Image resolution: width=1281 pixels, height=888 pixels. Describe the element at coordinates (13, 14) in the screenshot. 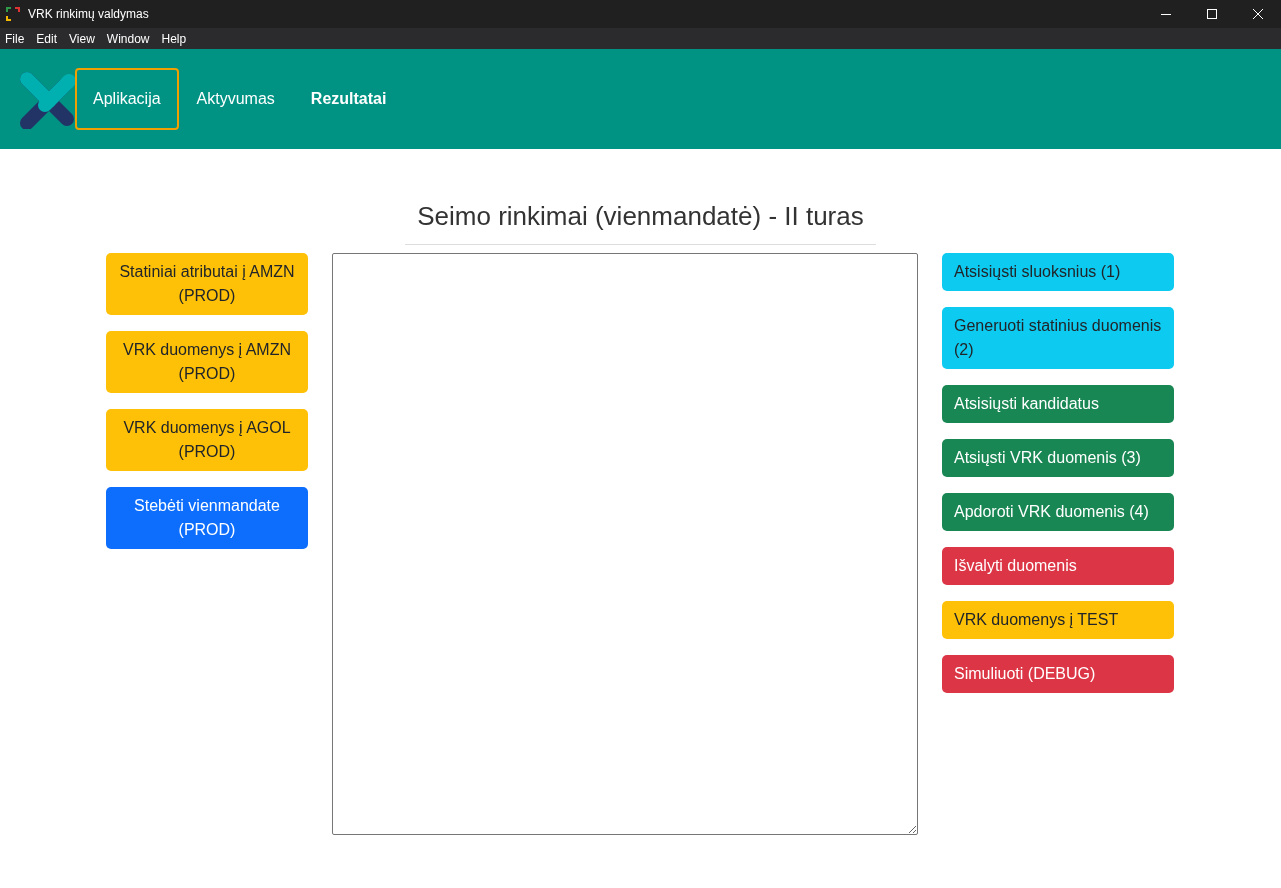

I see `app-logo-icon` at that location.